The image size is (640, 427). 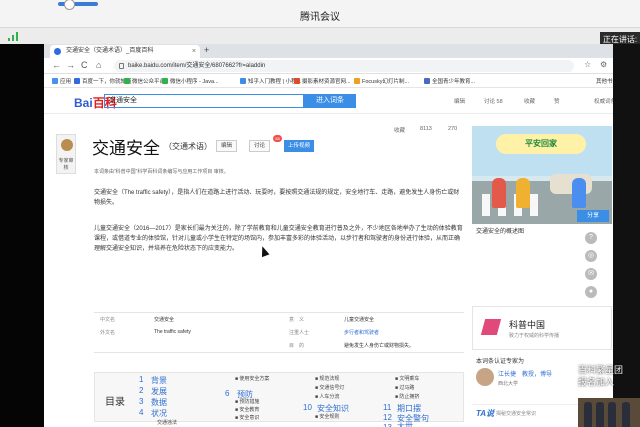 I want to click on toc-link: ■ 安全意识, so click(x=247, y=417).